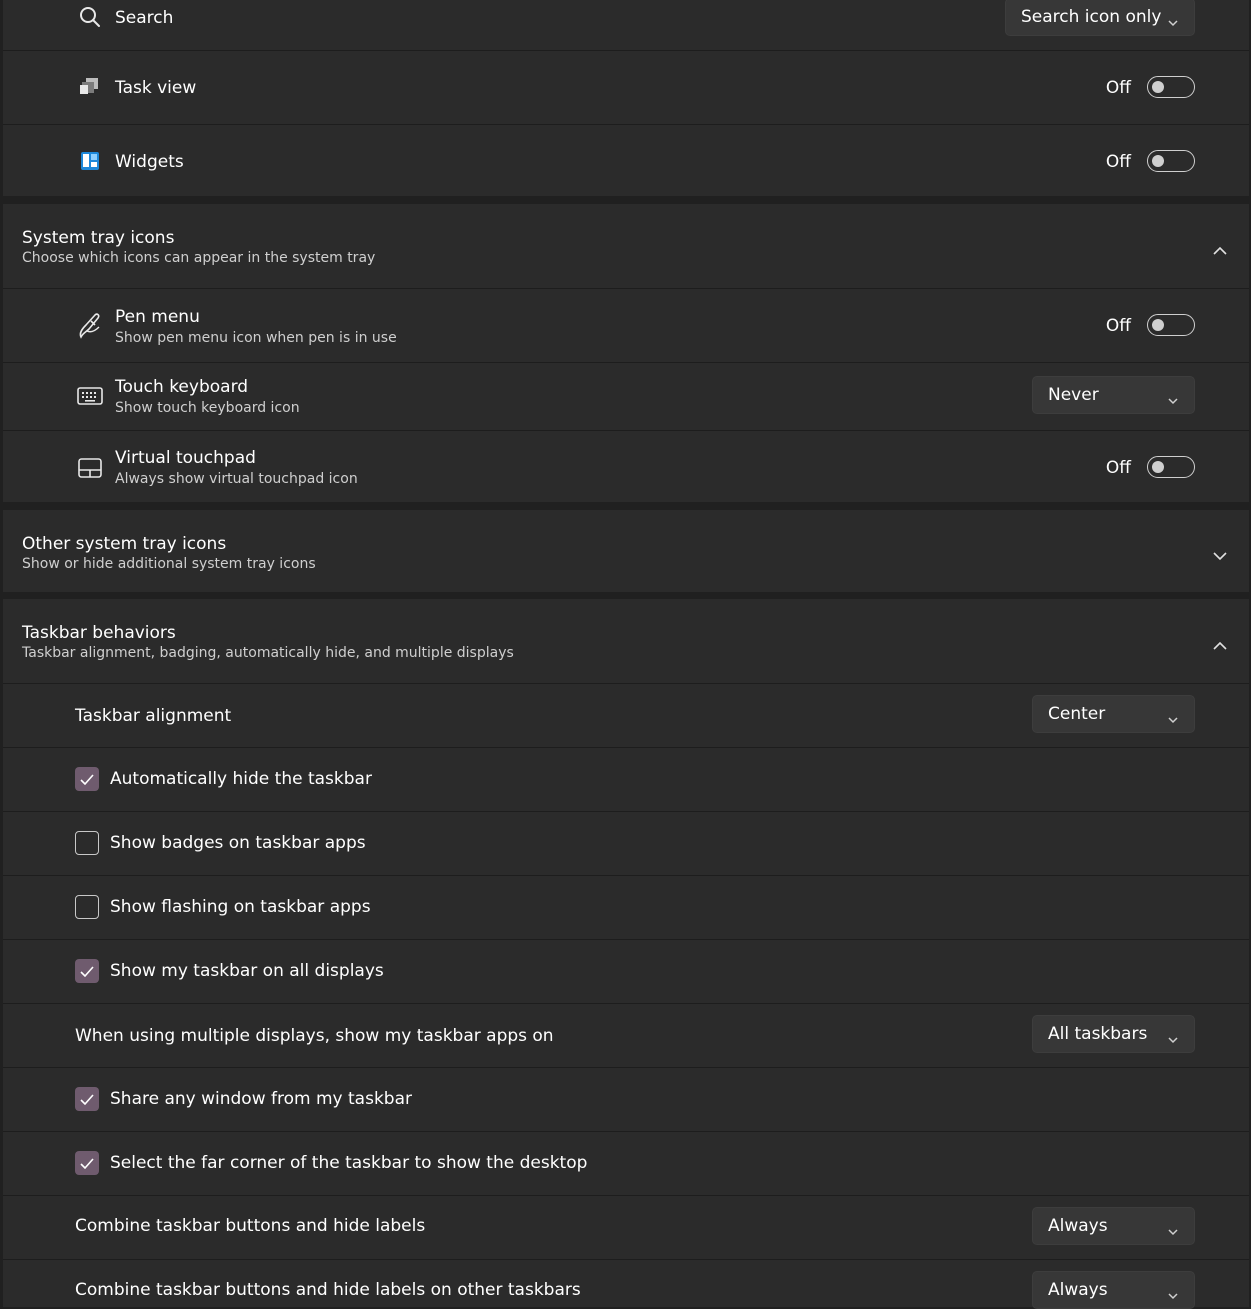 This screenshot has height=1309, width=1251. I want to click on taskbar-alignment-value: Center, so click(1077, 714).